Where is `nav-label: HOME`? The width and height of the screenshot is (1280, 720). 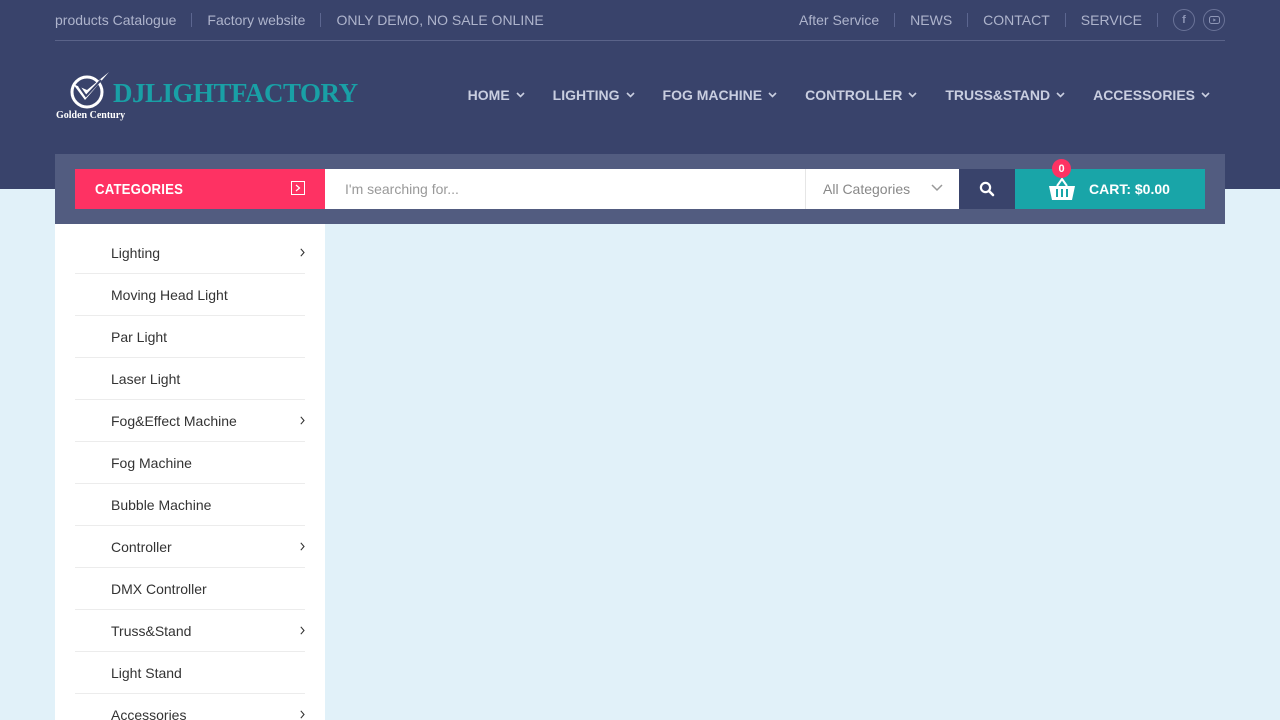
nav-label: HOME is located at coordinates (488, 95).